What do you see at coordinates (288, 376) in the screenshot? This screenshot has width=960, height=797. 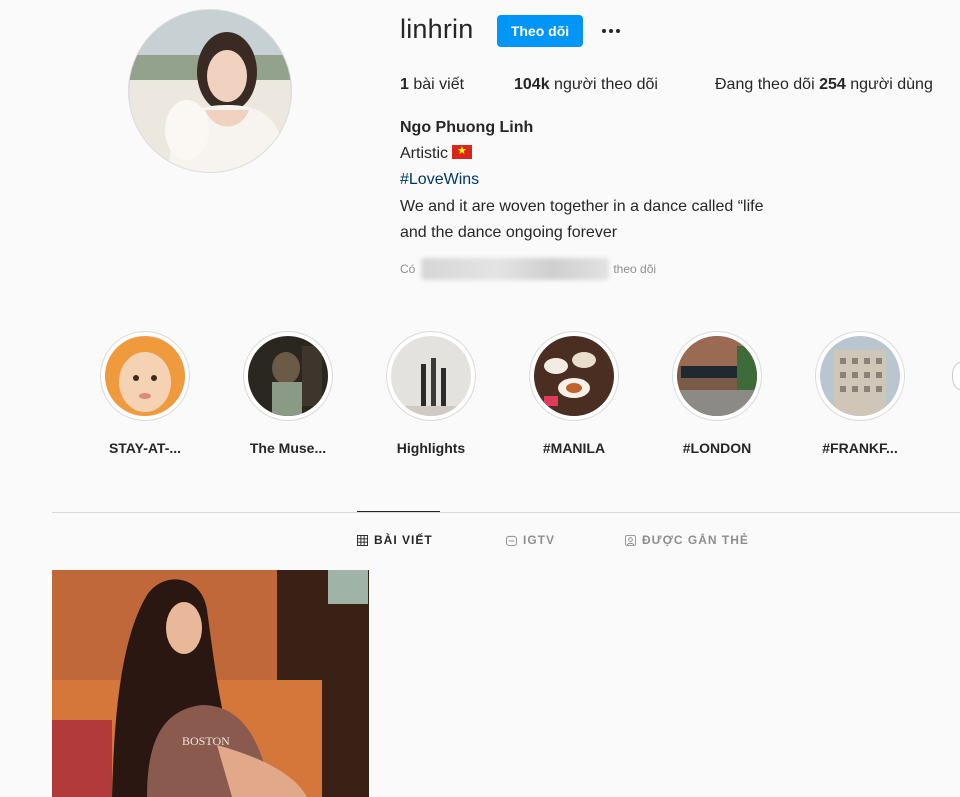 I see `dark-photo-icon` at bounding box center [288, 376].